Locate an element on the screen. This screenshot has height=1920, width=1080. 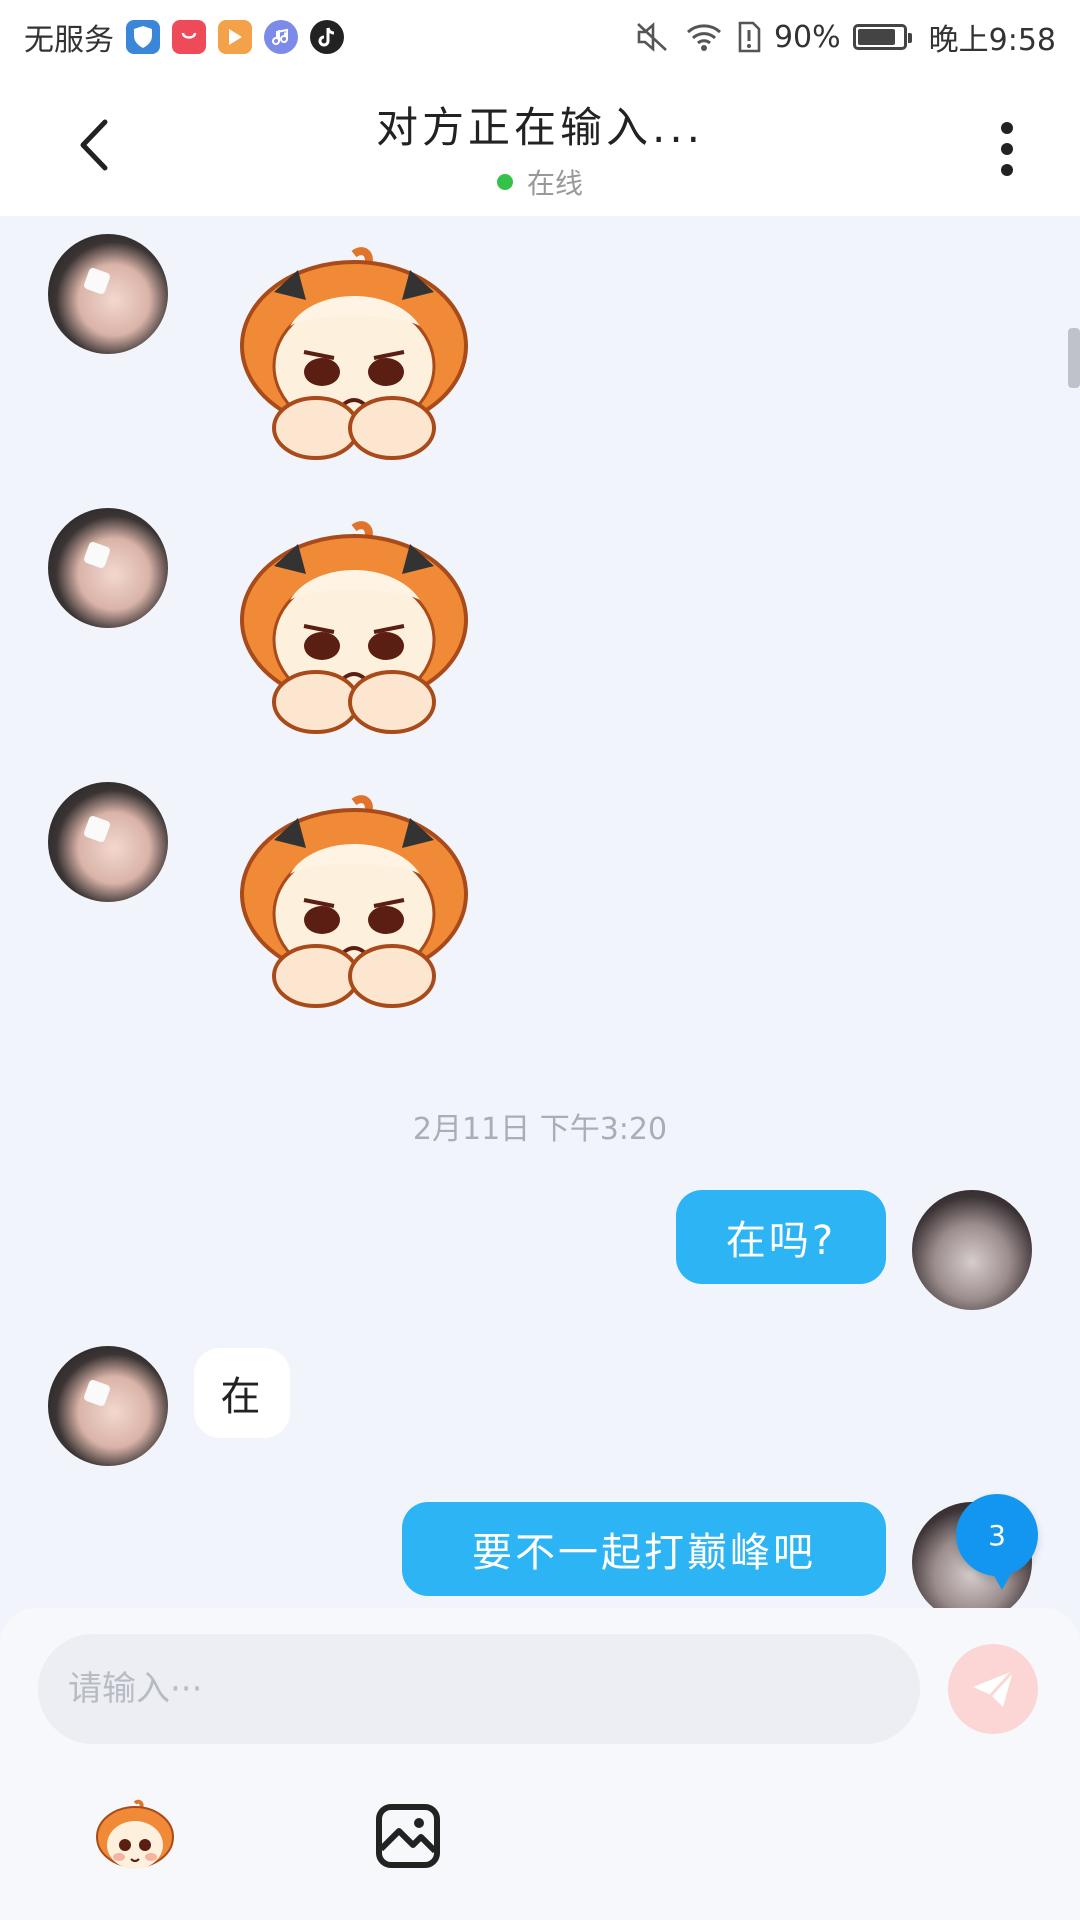
mute-icon is located at coordinates (652, 37).